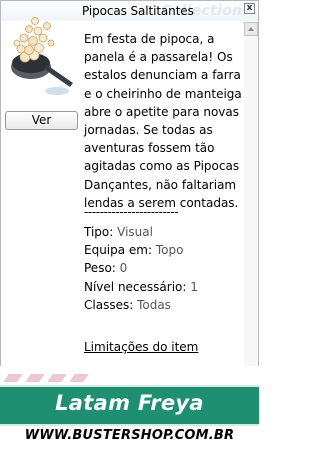 Image resolution: width=320 pixels, height=449 pixels. I want to click on close-button: x, so click(249, 8).